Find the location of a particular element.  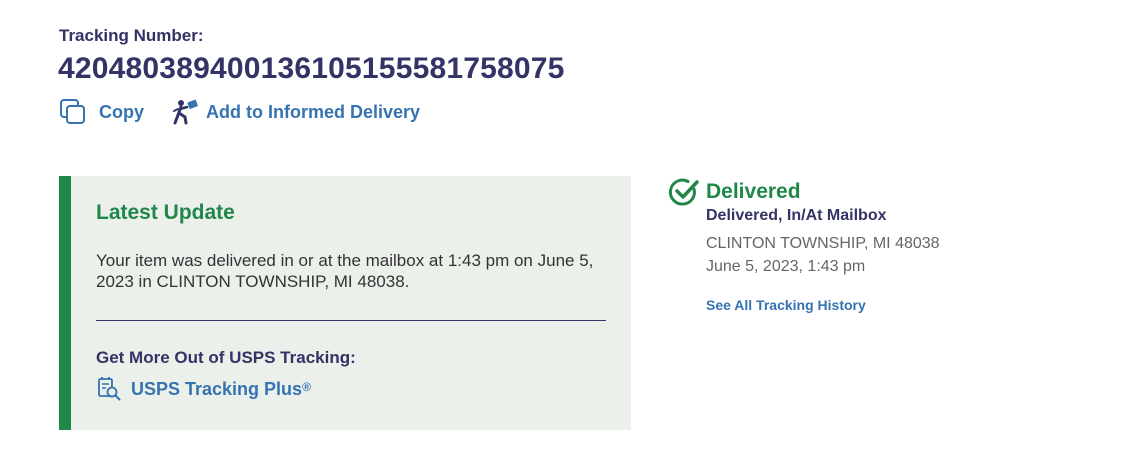

status-location: CLINTON TOWNSHIP, MI 48038 is located at coordinates (823, 243).